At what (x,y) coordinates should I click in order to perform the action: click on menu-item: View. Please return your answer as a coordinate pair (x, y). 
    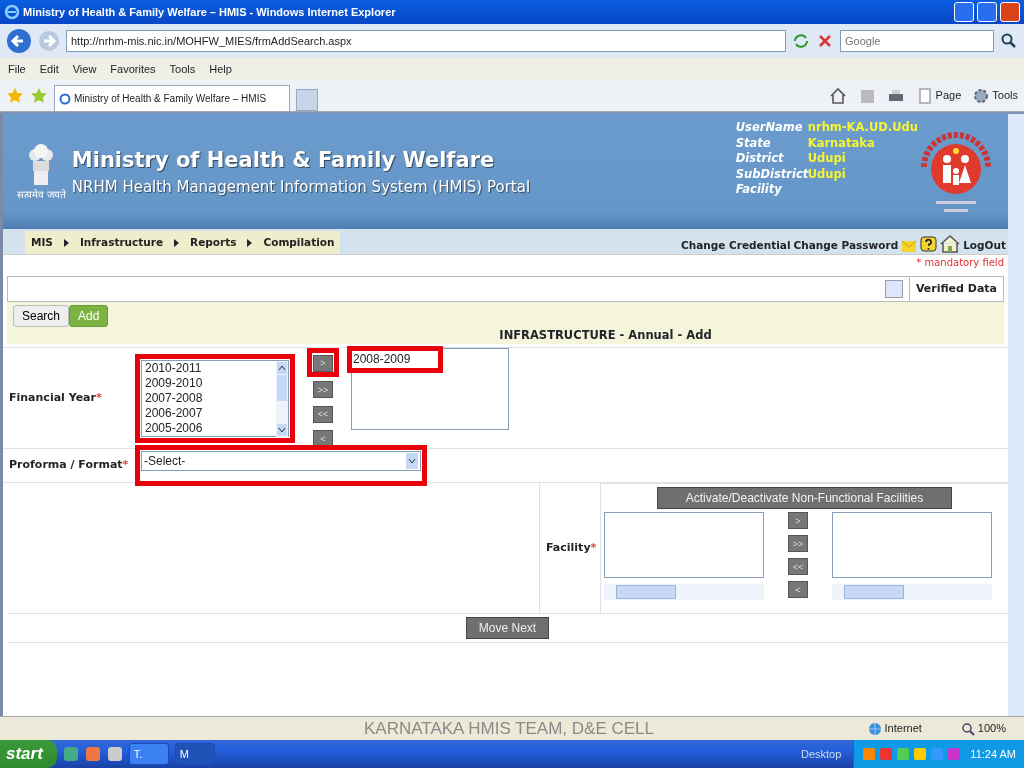
    Looking at the image, I should click on (84, 69).